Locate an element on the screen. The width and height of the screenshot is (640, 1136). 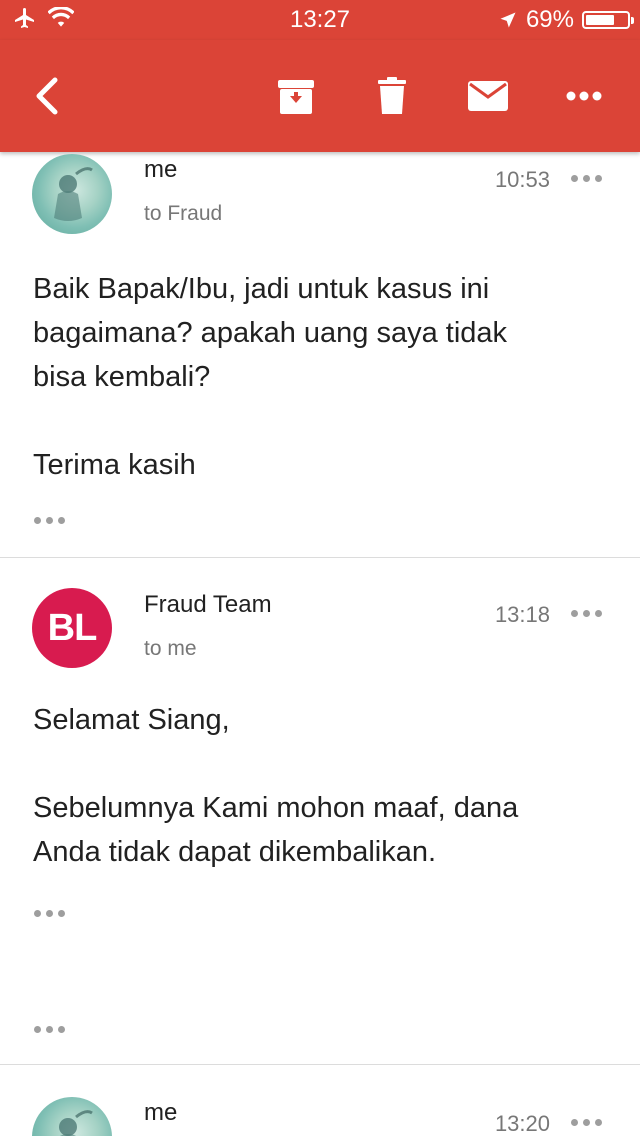
message-time: 13:20 is located at coordinates (522, 1123).